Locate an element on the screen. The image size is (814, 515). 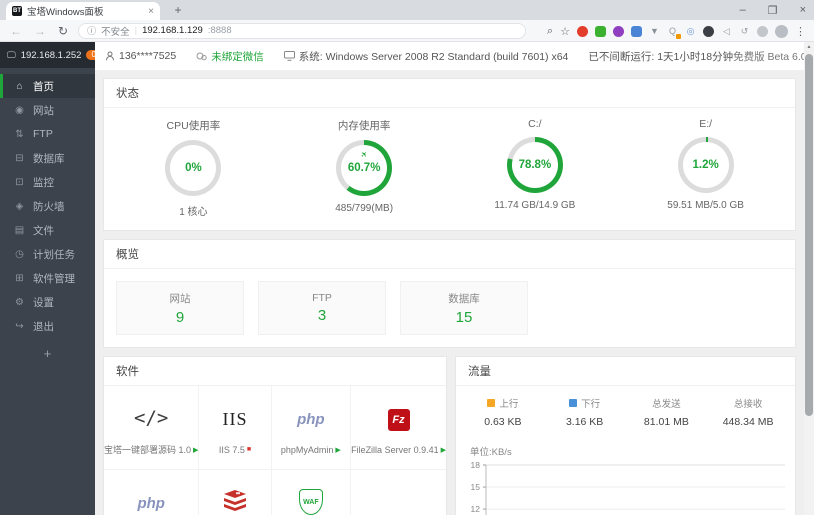
address-bar: ⓘ 不安全 | 192.168.1.129 :8888 is located at coordinates (302, 30).